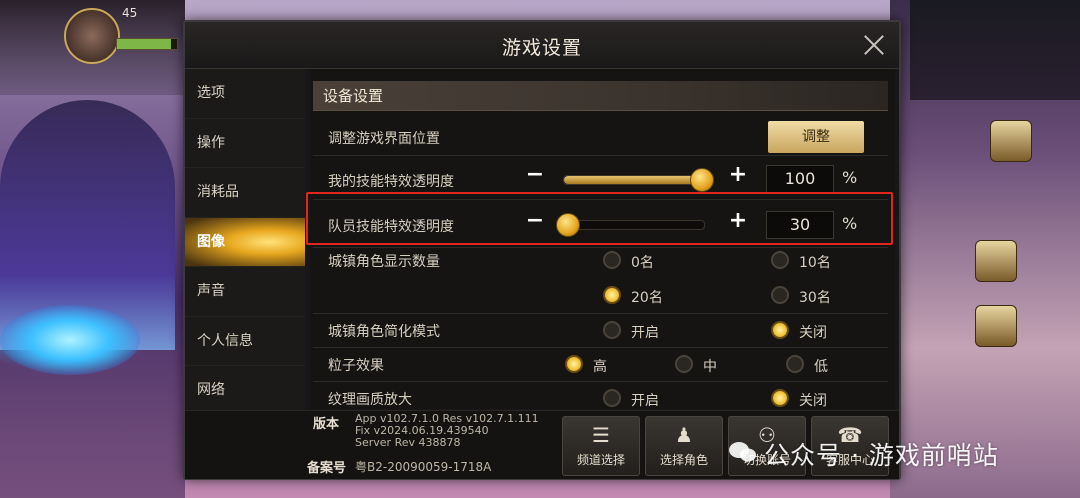  I want to click on player-hud: 45, so click(92, 47).